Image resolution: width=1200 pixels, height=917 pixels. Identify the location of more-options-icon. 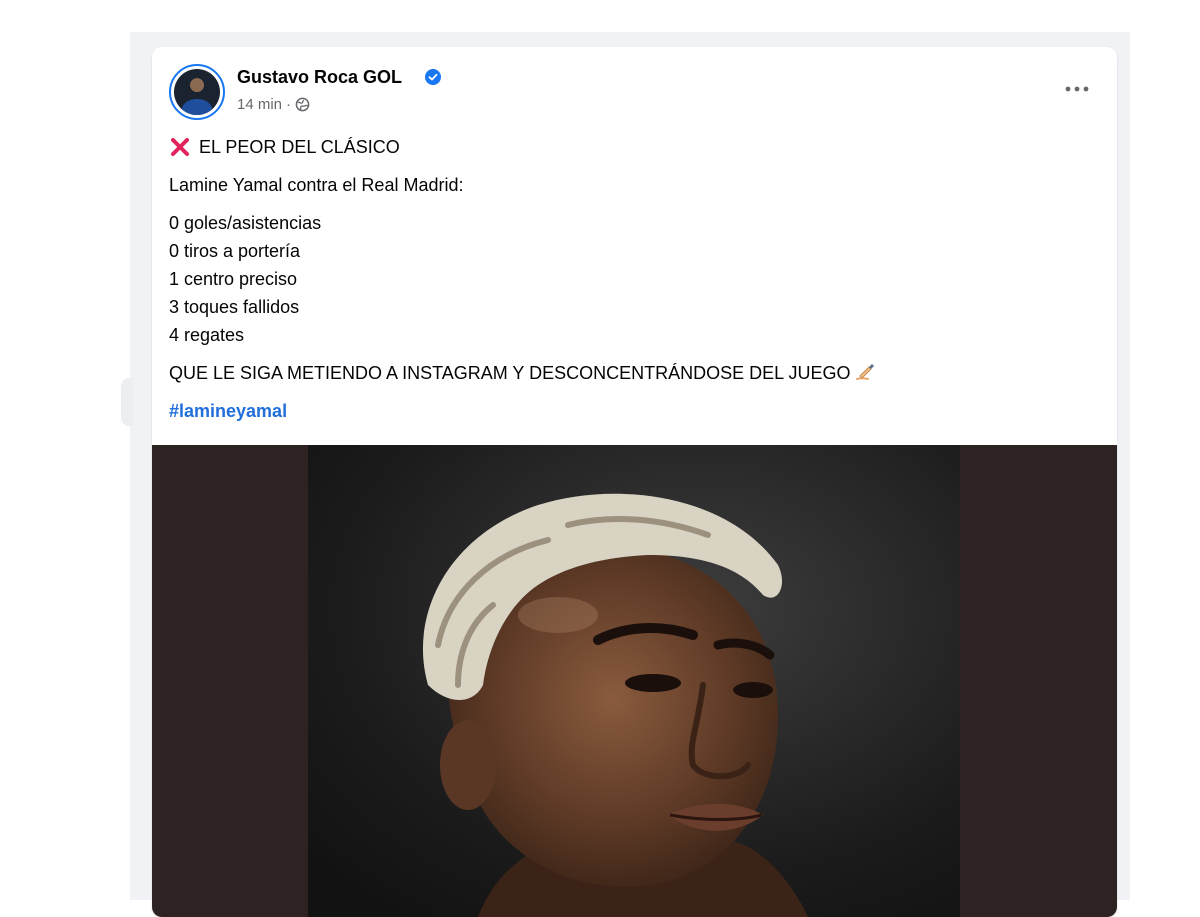
(1077, 89).